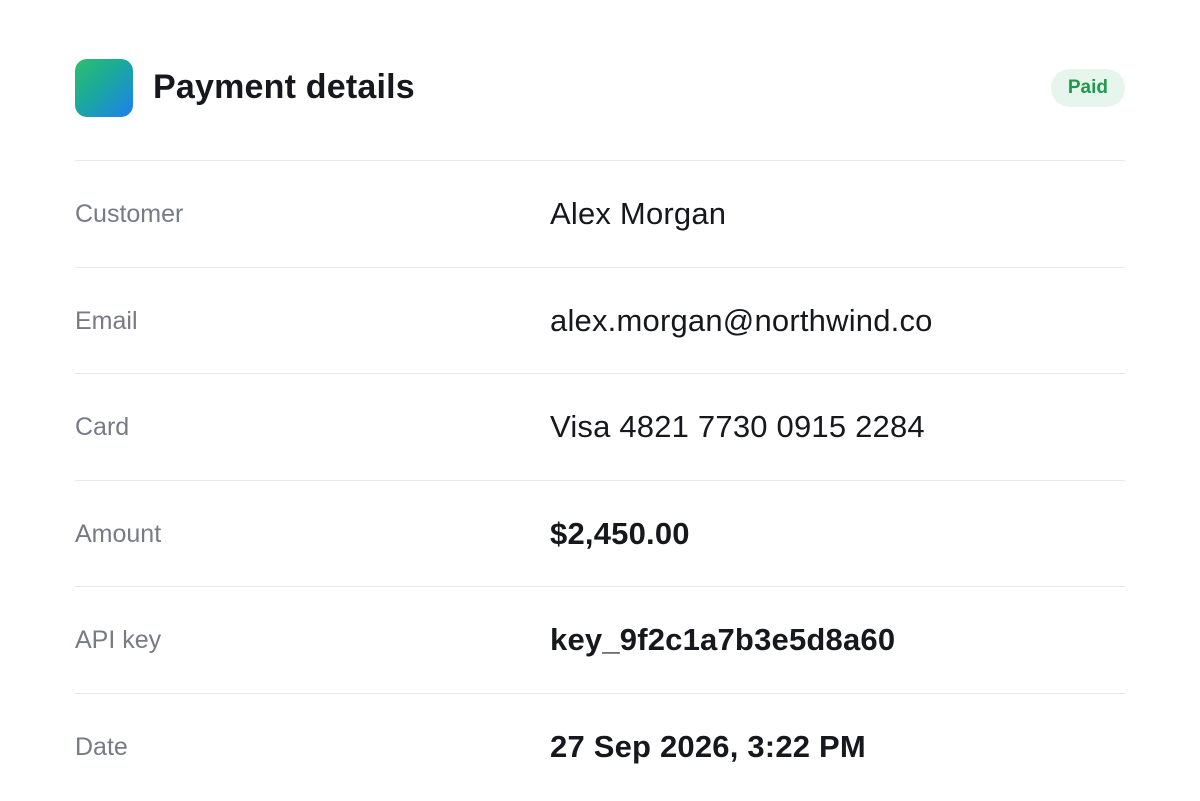 This screenshot has width=1200, height=801. Describe the element at coordinates (1087, 88) in the screenshot. I see `status-badge: Paid` at that location.